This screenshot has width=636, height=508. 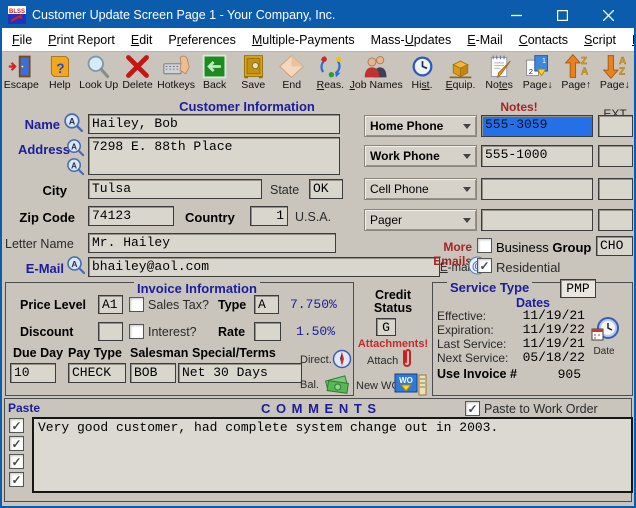 What do you see at coordinates (266, 304) in the screenshot?
I see `tax-type-input: A` at bounding box center [266, 304].